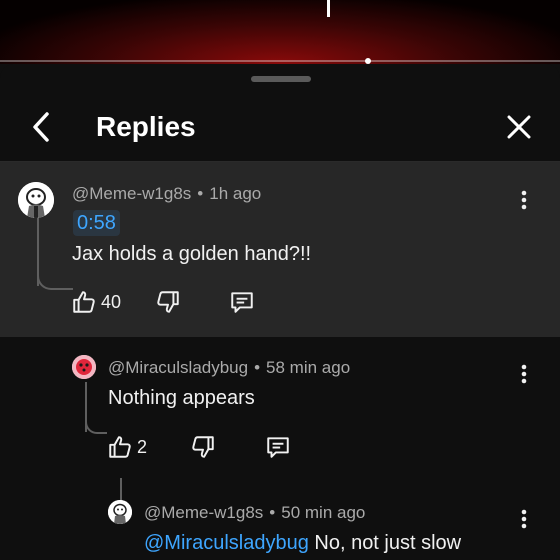 The height and width of the screenshot is (560, 560). I want to click on comment-text: @Miraculsladybug No, not just slow, so click(302, 543).